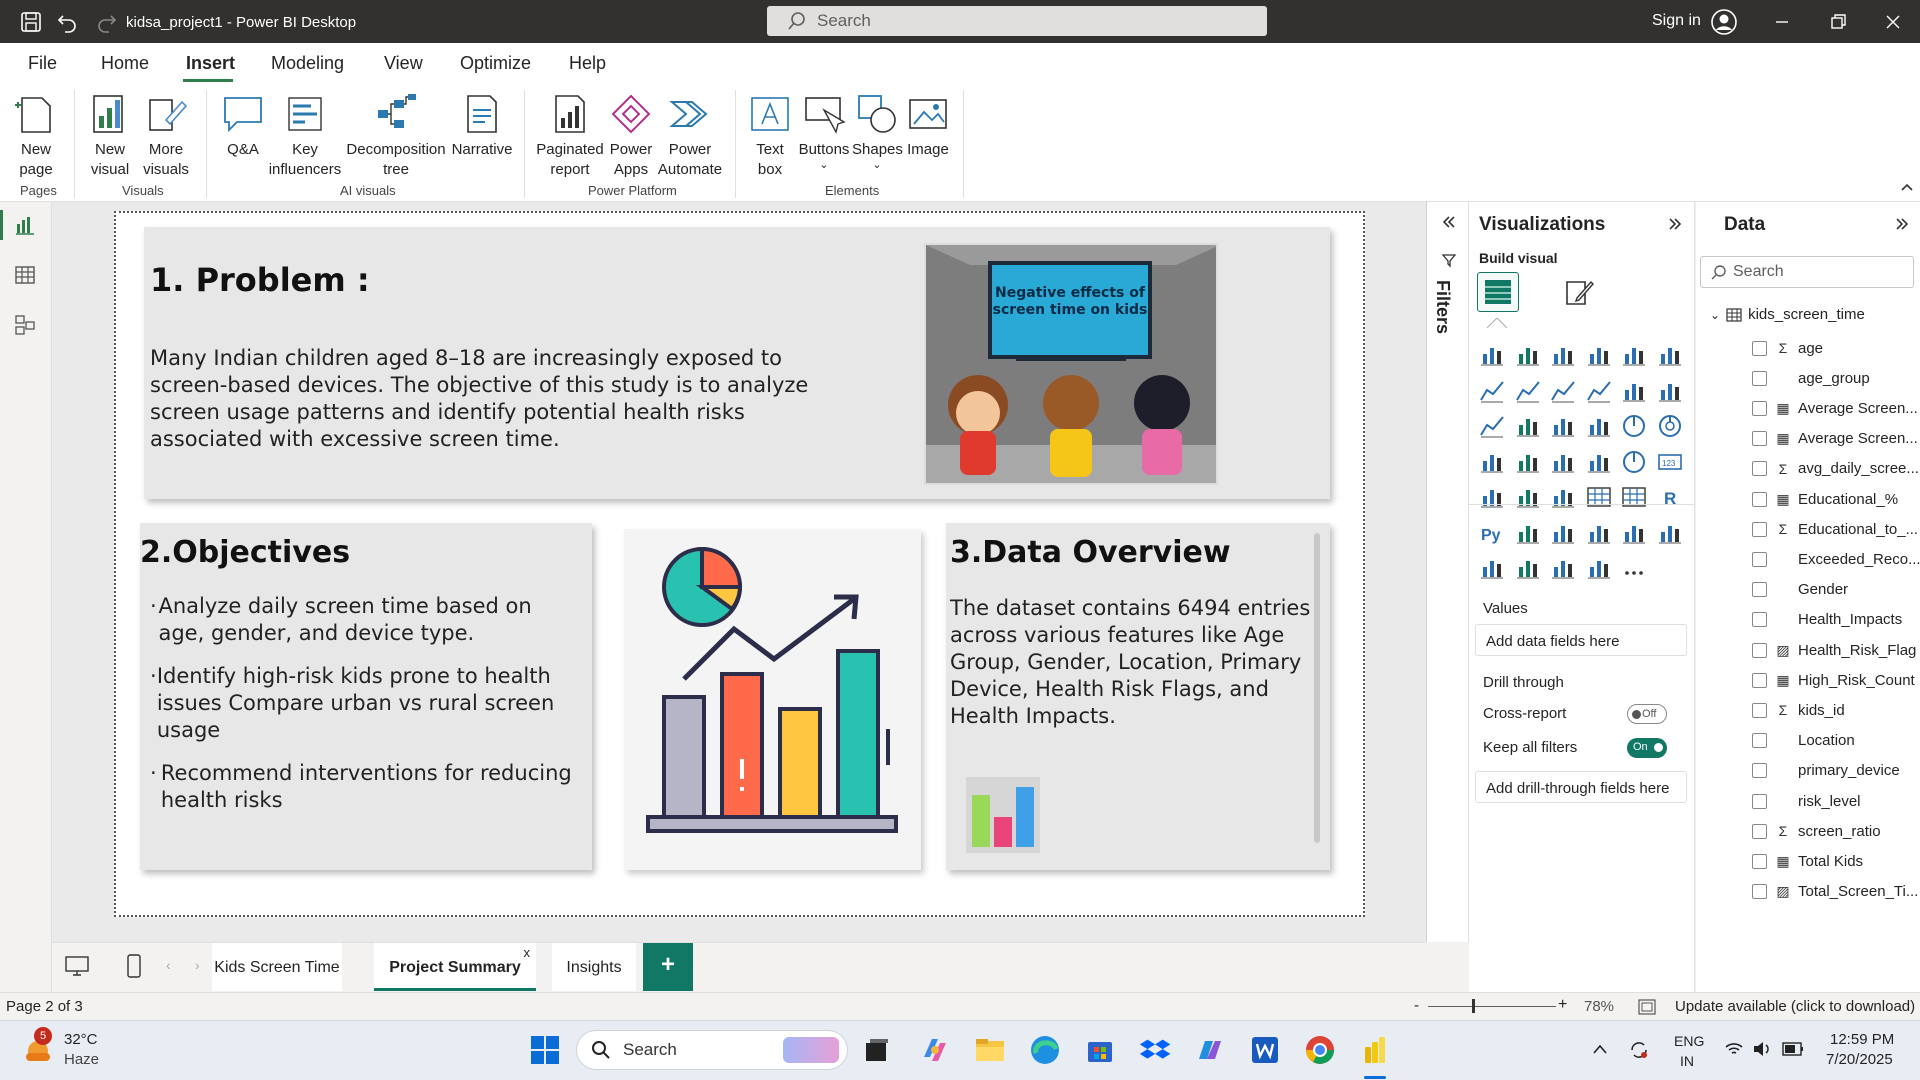 This screenshot has height=1080, width=1920. What do you see at coordinates (455, 967) in the screenshot?
I see `tab-project-summary: Project Summary x` at bounding box center [455, 967].